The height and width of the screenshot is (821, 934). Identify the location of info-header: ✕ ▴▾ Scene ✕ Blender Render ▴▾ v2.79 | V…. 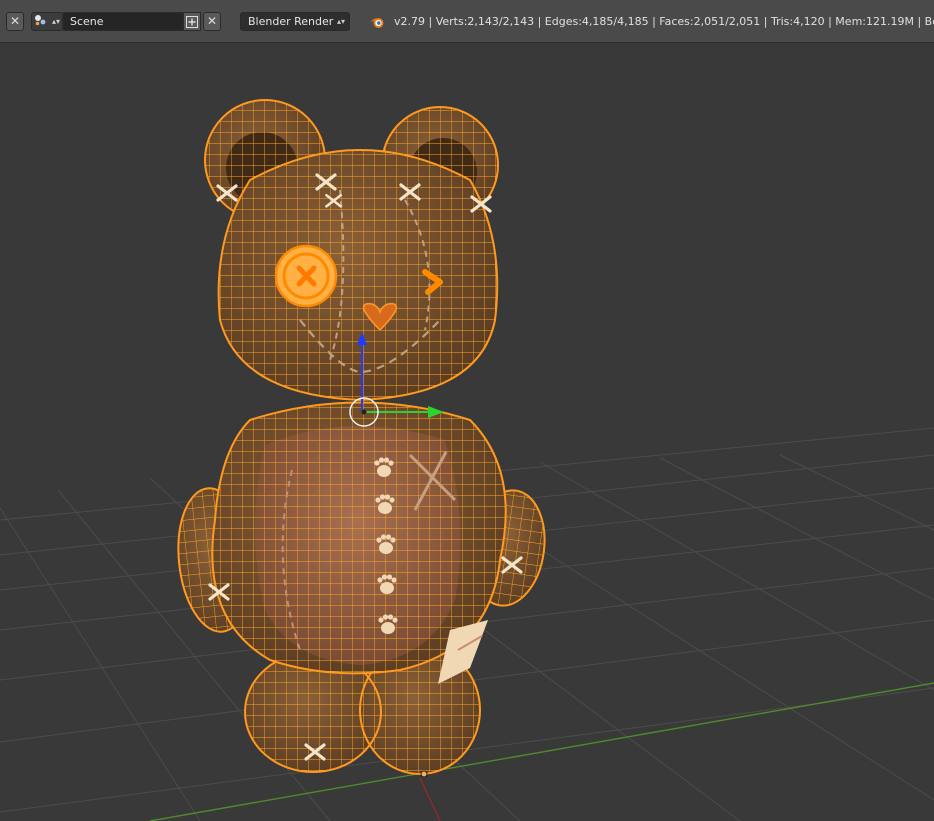
(467, 21).